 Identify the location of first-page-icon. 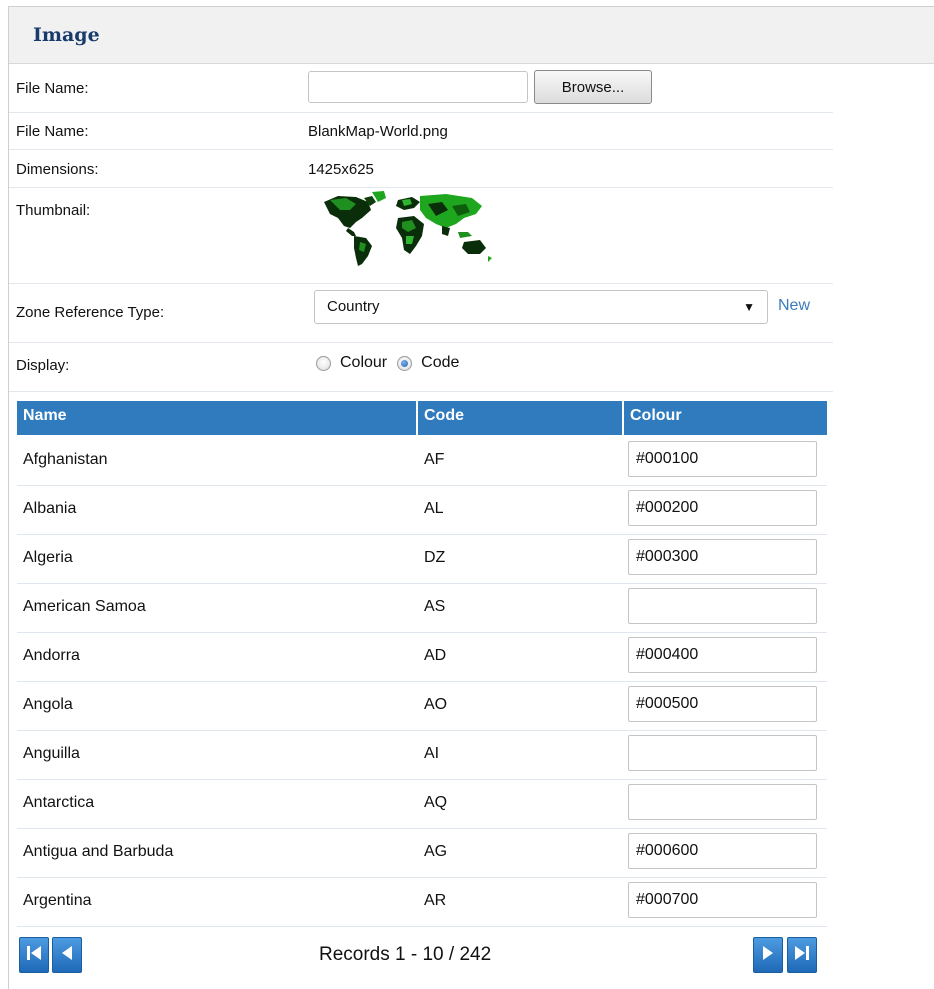
(34, 955).